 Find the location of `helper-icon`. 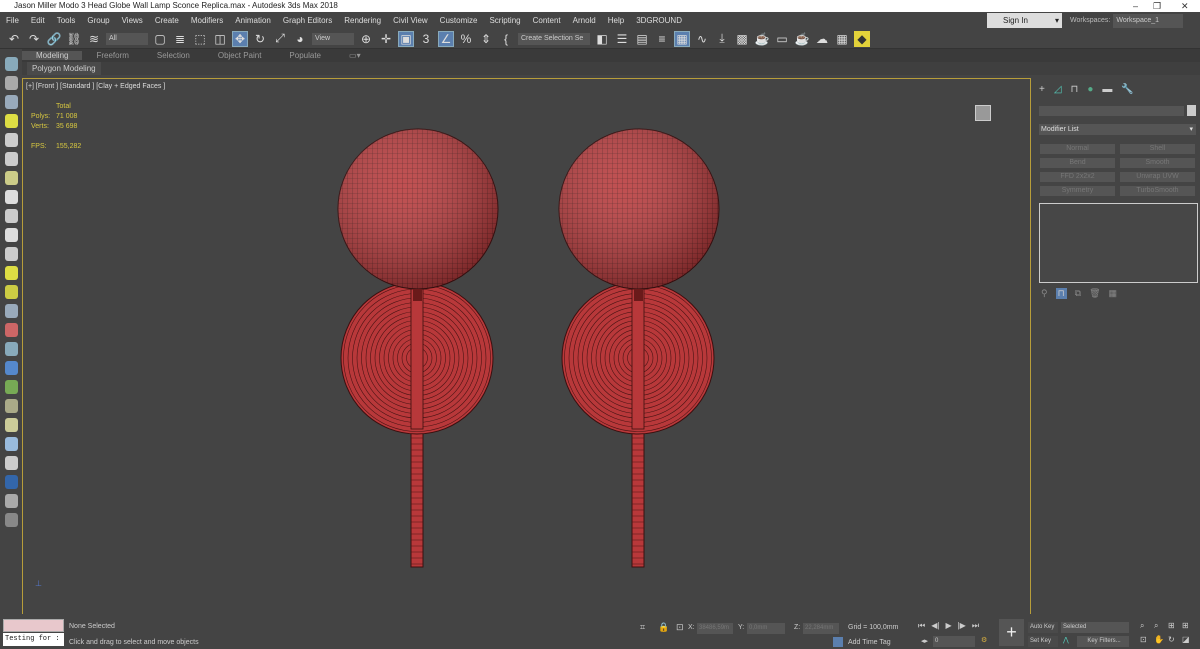

helper-icon is located at coordinates (11, 273).